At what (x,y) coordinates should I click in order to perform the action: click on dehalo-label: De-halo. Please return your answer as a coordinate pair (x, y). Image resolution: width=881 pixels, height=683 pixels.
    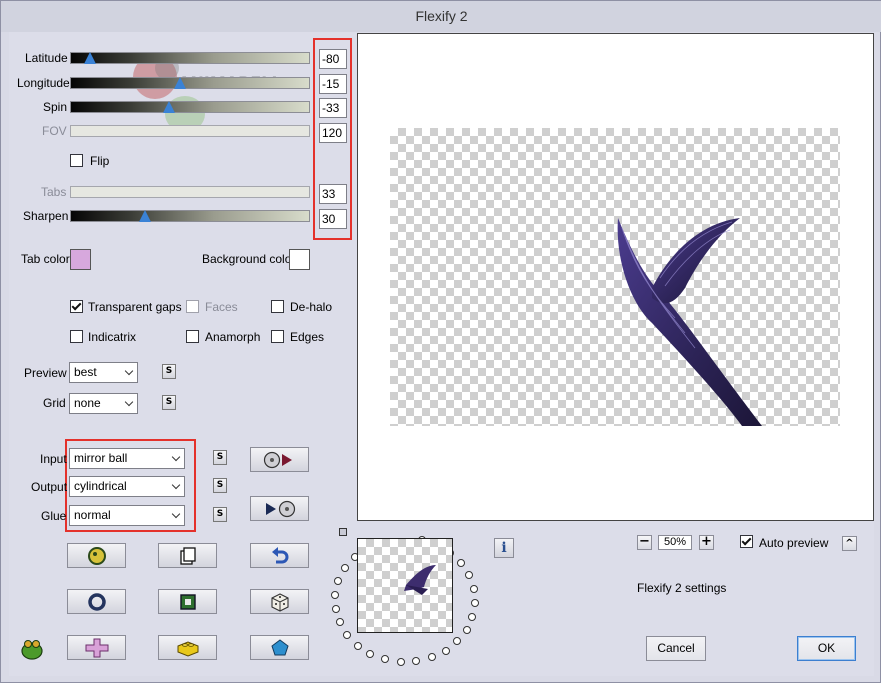
    Looking at the image, I should click on (311, 307).